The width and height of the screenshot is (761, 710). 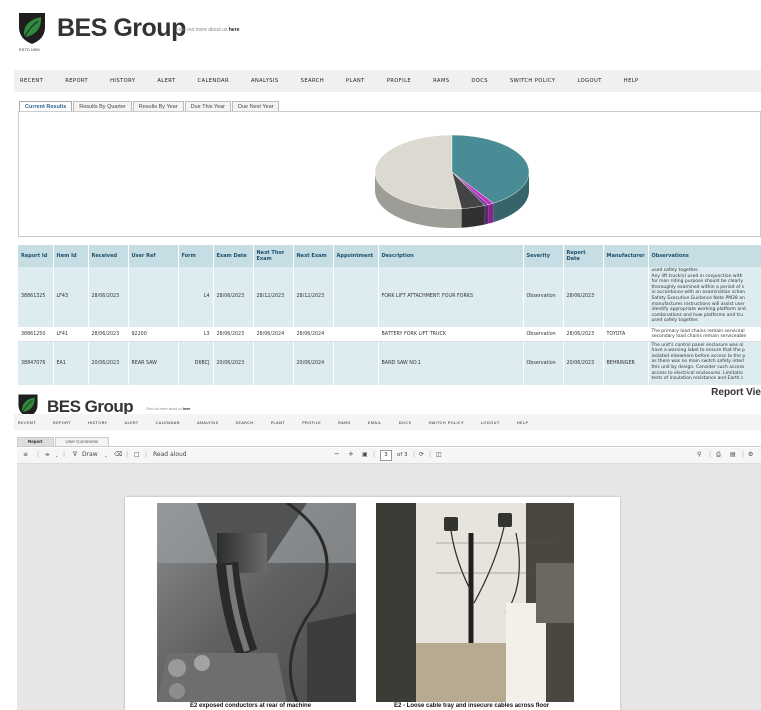 I want to click on column-header-form: Form, so click(x=196, y=256).